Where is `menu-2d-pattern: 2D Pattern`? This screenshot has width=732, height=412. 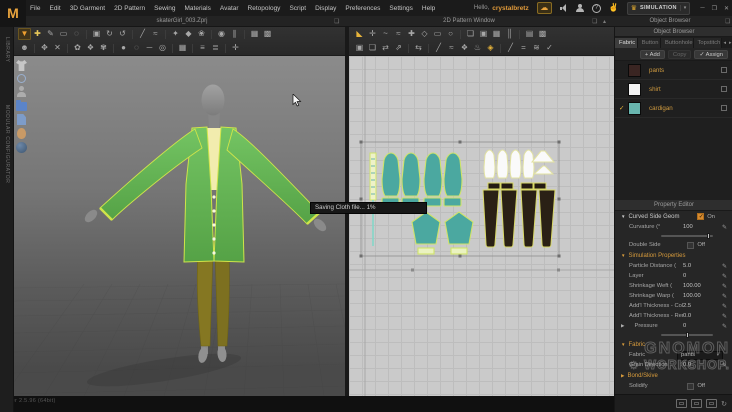 menu-2d-pattern: 2D Pattern is located at coordinates (129, 8).